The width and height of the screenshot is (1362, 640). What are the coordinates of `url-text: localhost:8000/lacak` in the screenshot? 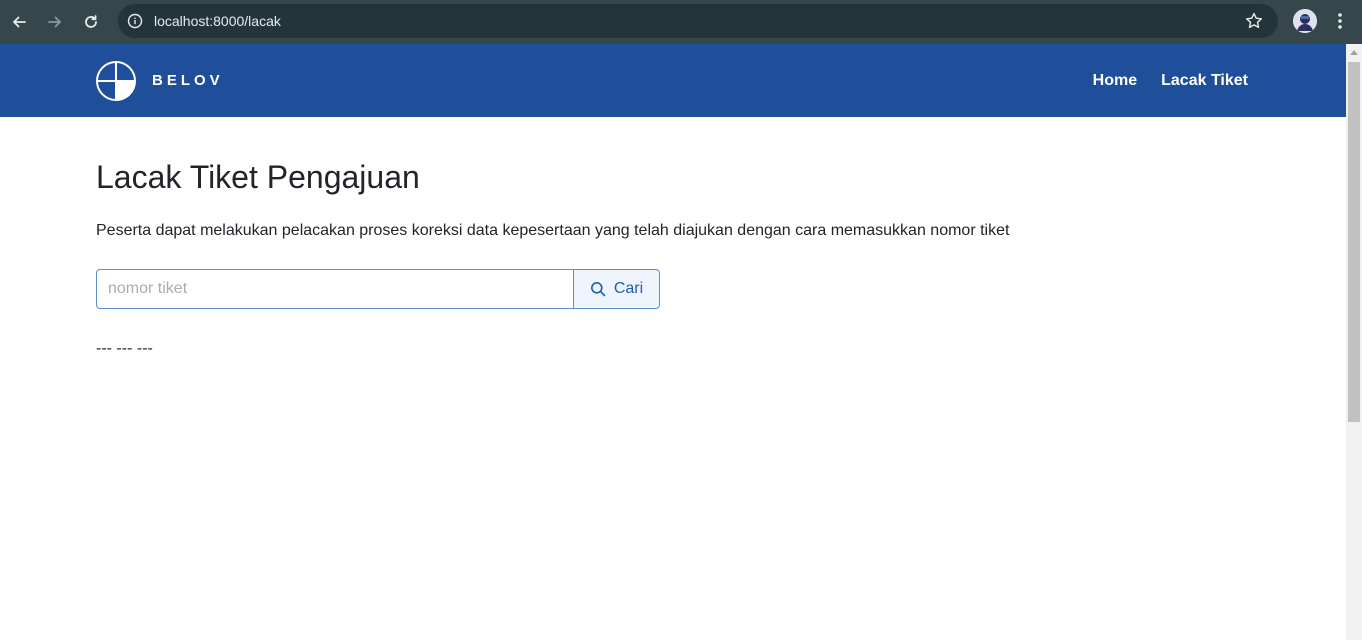 It's located at (217, 21).